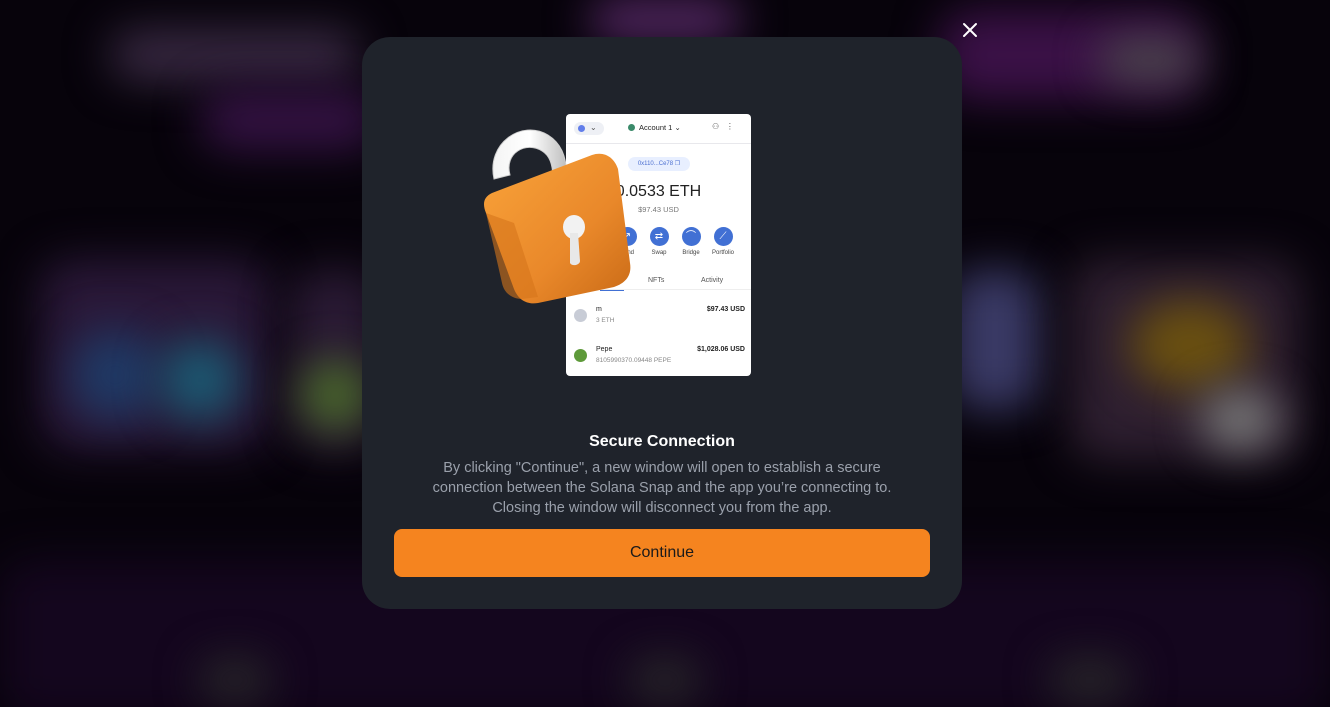  What do you see at coordinates (691, 253) in the screenshot?
I see `action-label: Bridge` at bounding box center [691, 253].